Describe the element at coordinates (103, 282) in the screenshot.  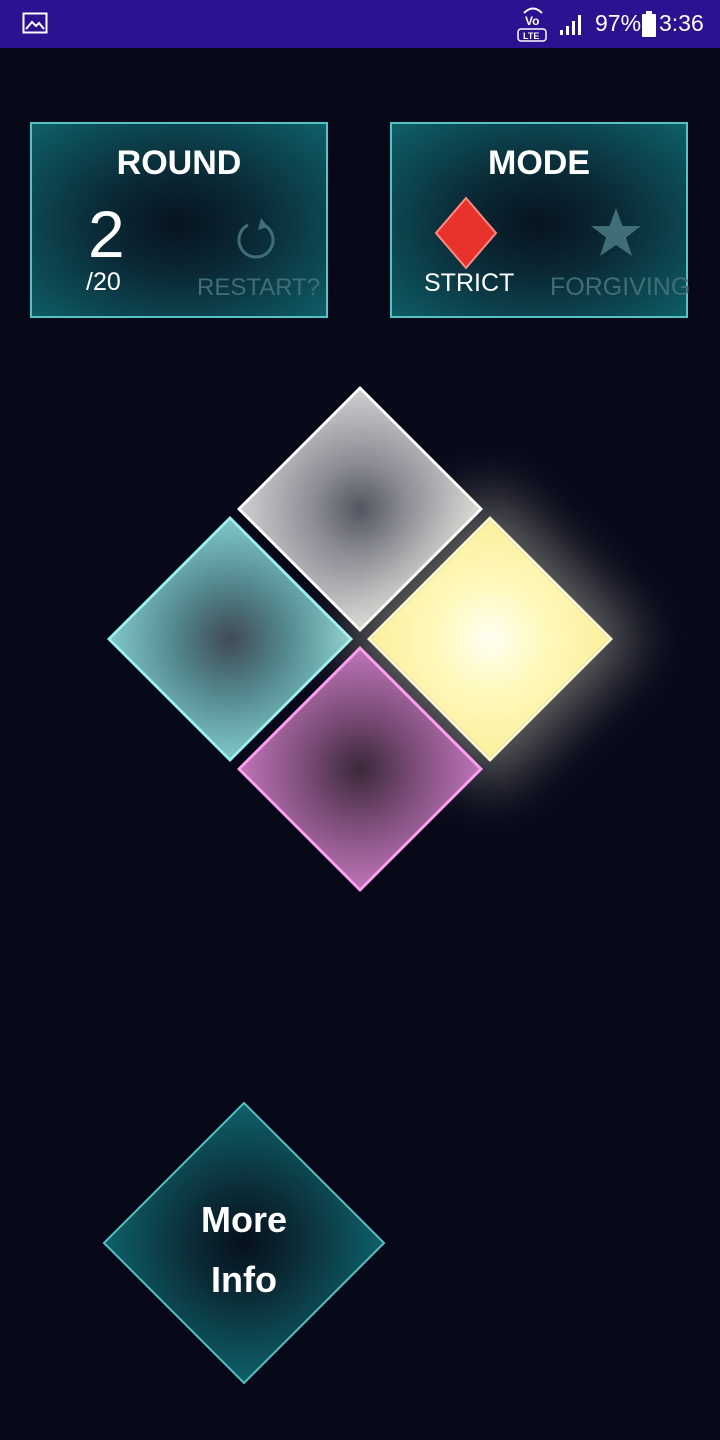
I see `round-total: /20` at that location.